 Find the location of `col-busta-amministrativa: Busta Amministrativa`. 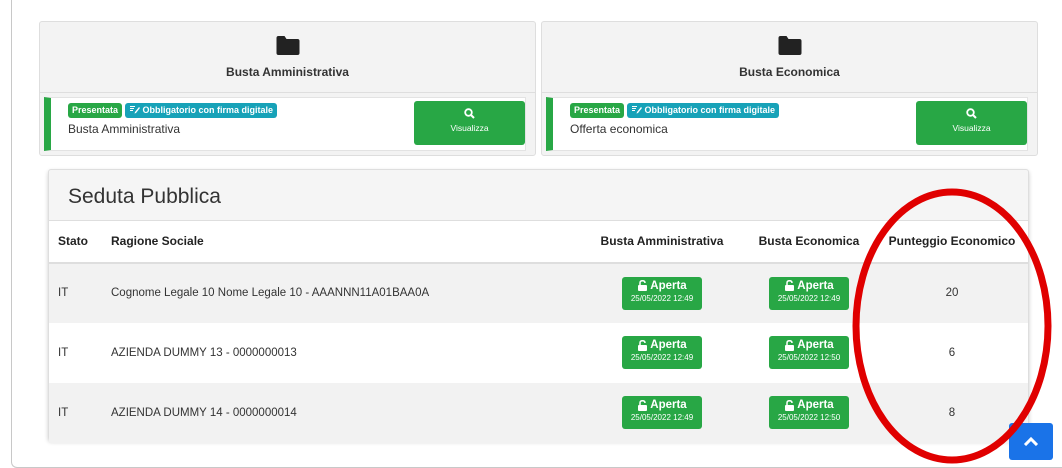

col-busta-amministrativa: Busta Amministrativa is located at coordinates (662, 242).